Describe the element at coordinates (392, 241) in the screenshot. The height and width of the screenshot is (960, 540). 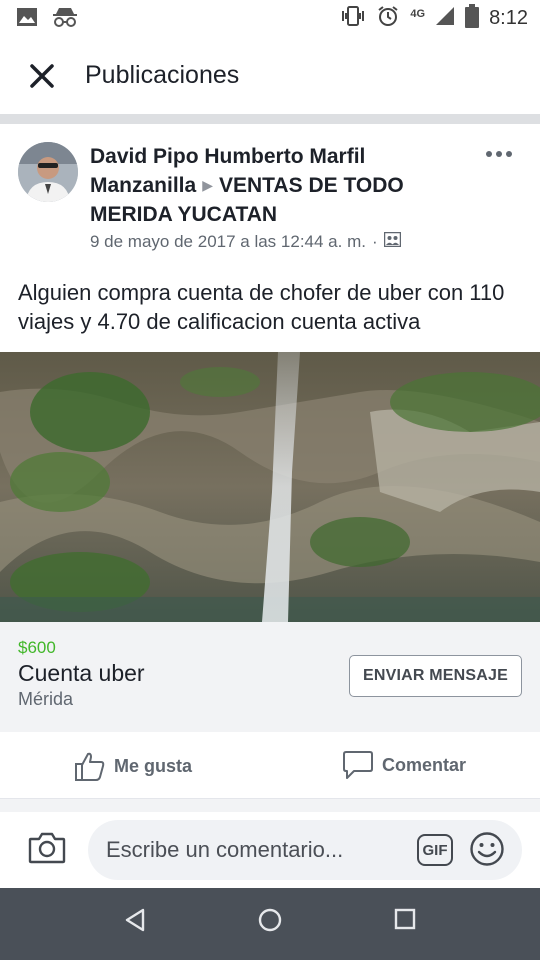
I see `group-audience-icon` at that location.